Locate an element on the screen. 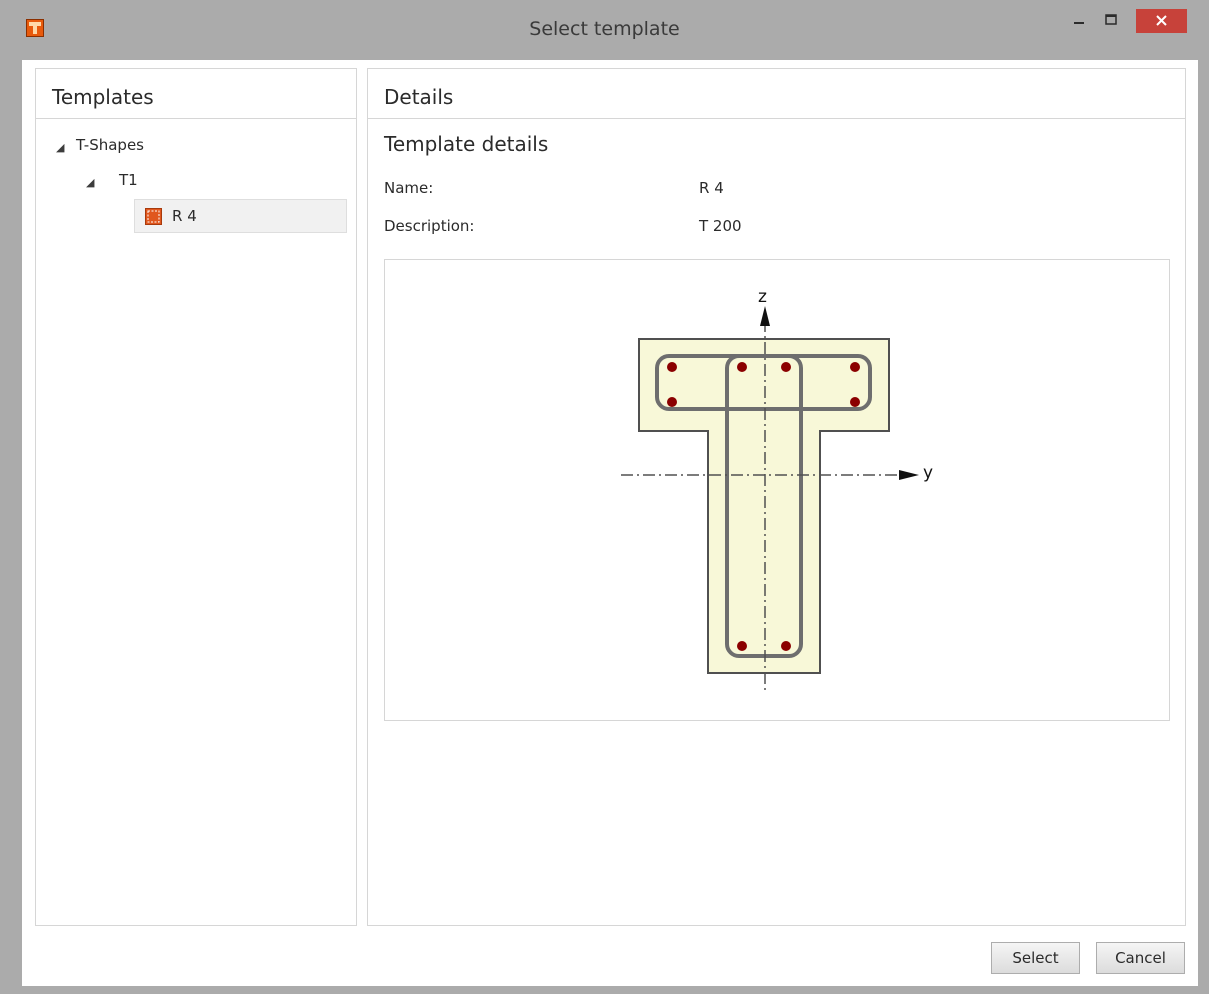  cancel-button: Cancel is located at coordinates (1140, 958).